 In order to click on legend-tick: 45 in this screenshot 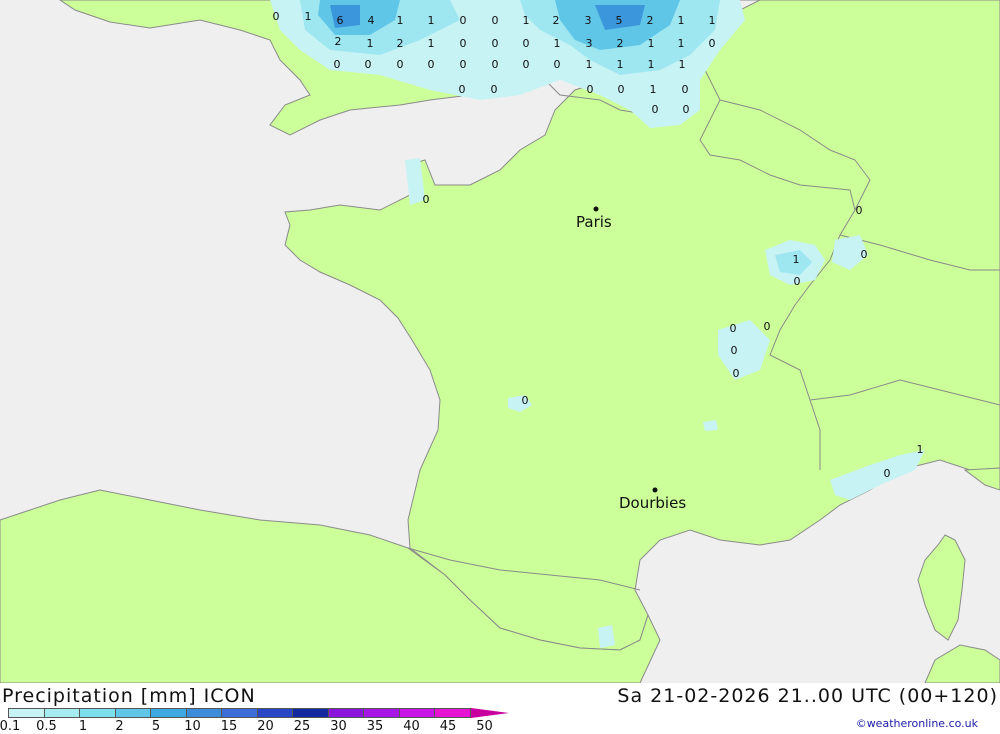, I will do `click(448, 726)`.